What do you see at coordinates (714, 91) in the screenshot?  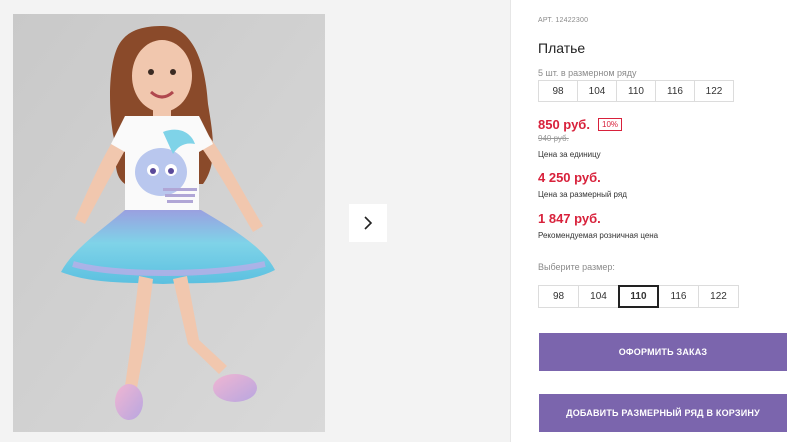 I see `pack-size-cell: 122` at bounding box center [714, 91].